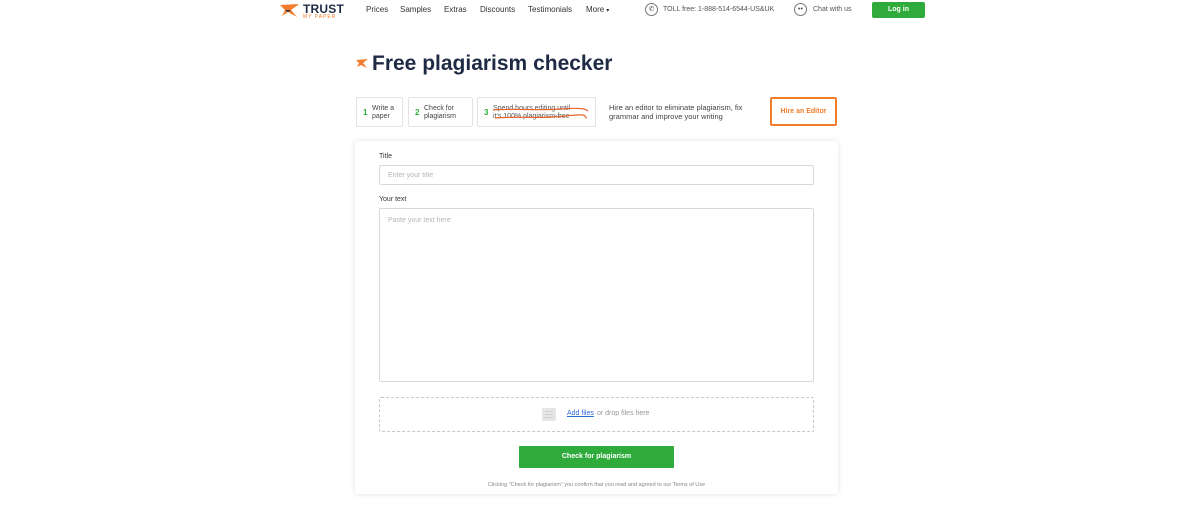  I want to click on step-check-plagiarism: 2 Check for plagiarism, so click(440, 112).